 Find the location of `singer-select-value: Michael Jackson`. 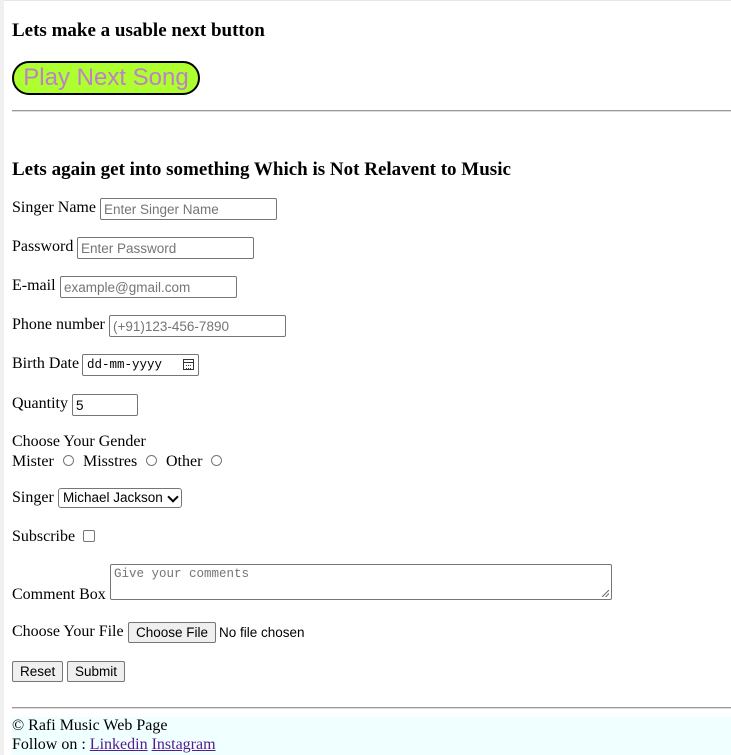

singer-select-value: Michael Jackson is located at coordinates (113, 497).